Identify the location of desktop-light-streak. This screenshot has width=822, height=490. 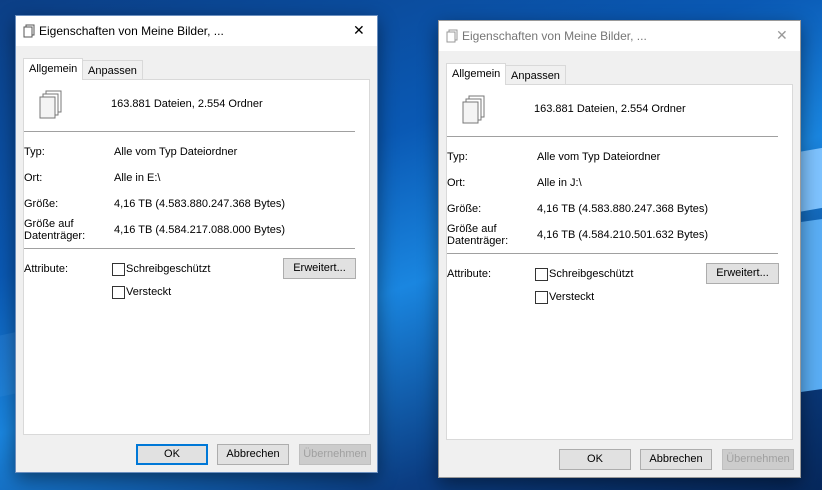
(811, 305).